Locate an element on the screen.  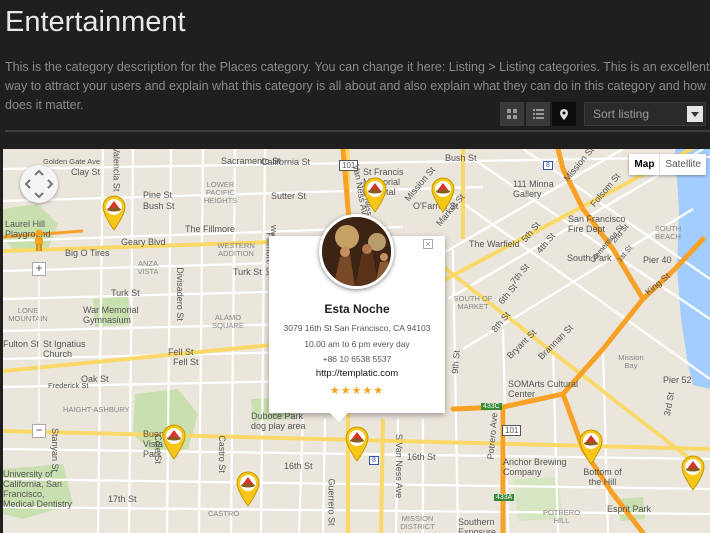
popup-title: Esta Noche is located at coordinates (357, 309).